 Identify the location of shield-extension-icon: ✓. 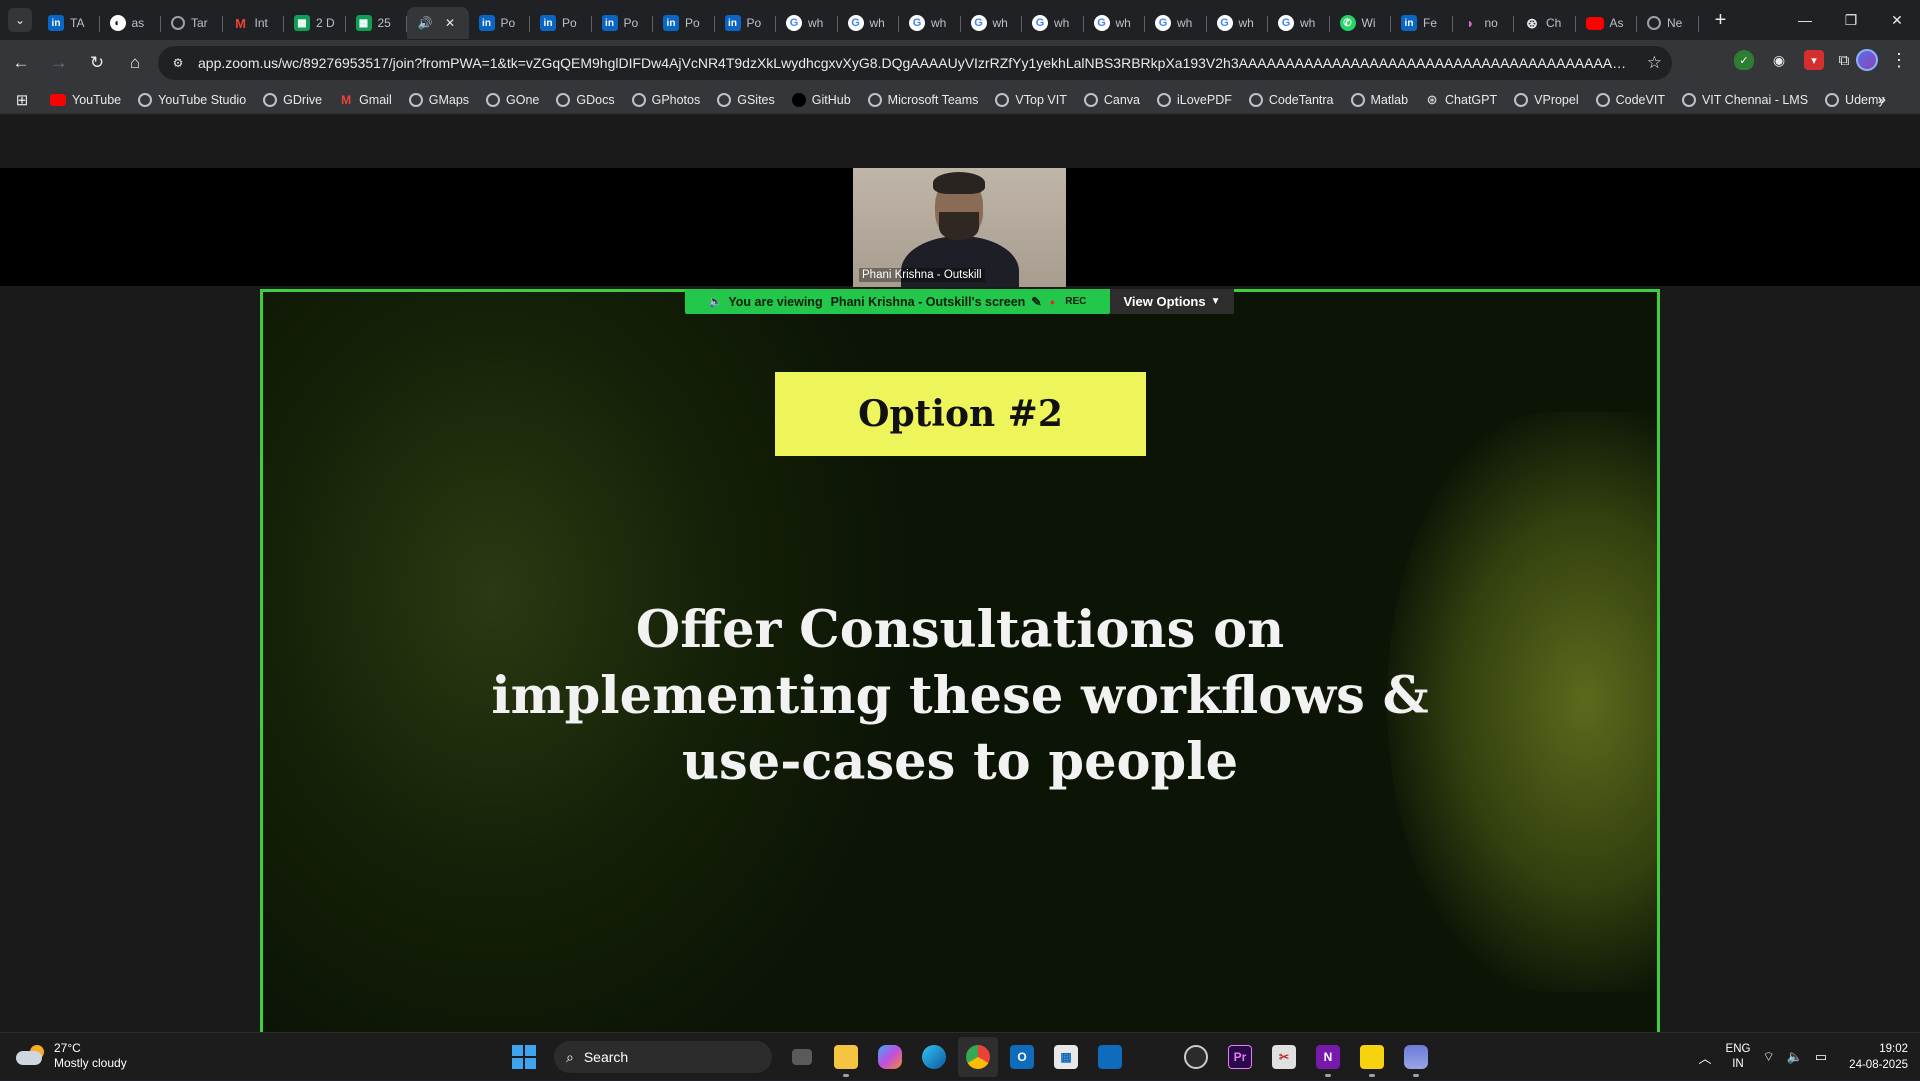
(1744, 60).